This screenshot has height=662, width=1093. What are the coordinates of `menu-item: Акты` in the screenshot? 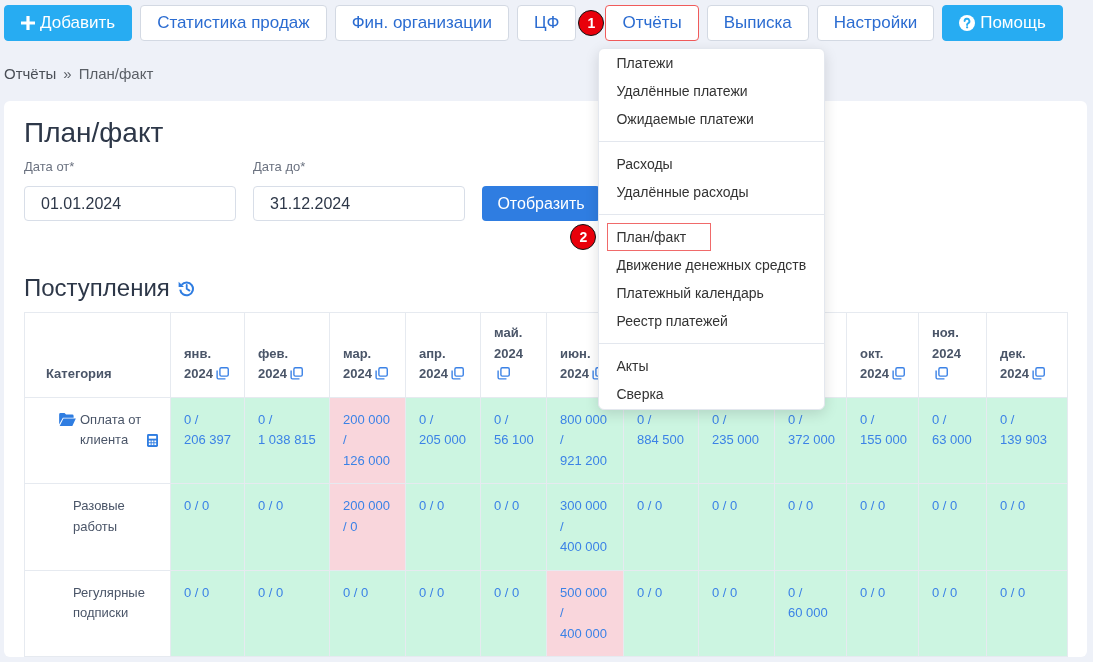 It's located at (712, 366).